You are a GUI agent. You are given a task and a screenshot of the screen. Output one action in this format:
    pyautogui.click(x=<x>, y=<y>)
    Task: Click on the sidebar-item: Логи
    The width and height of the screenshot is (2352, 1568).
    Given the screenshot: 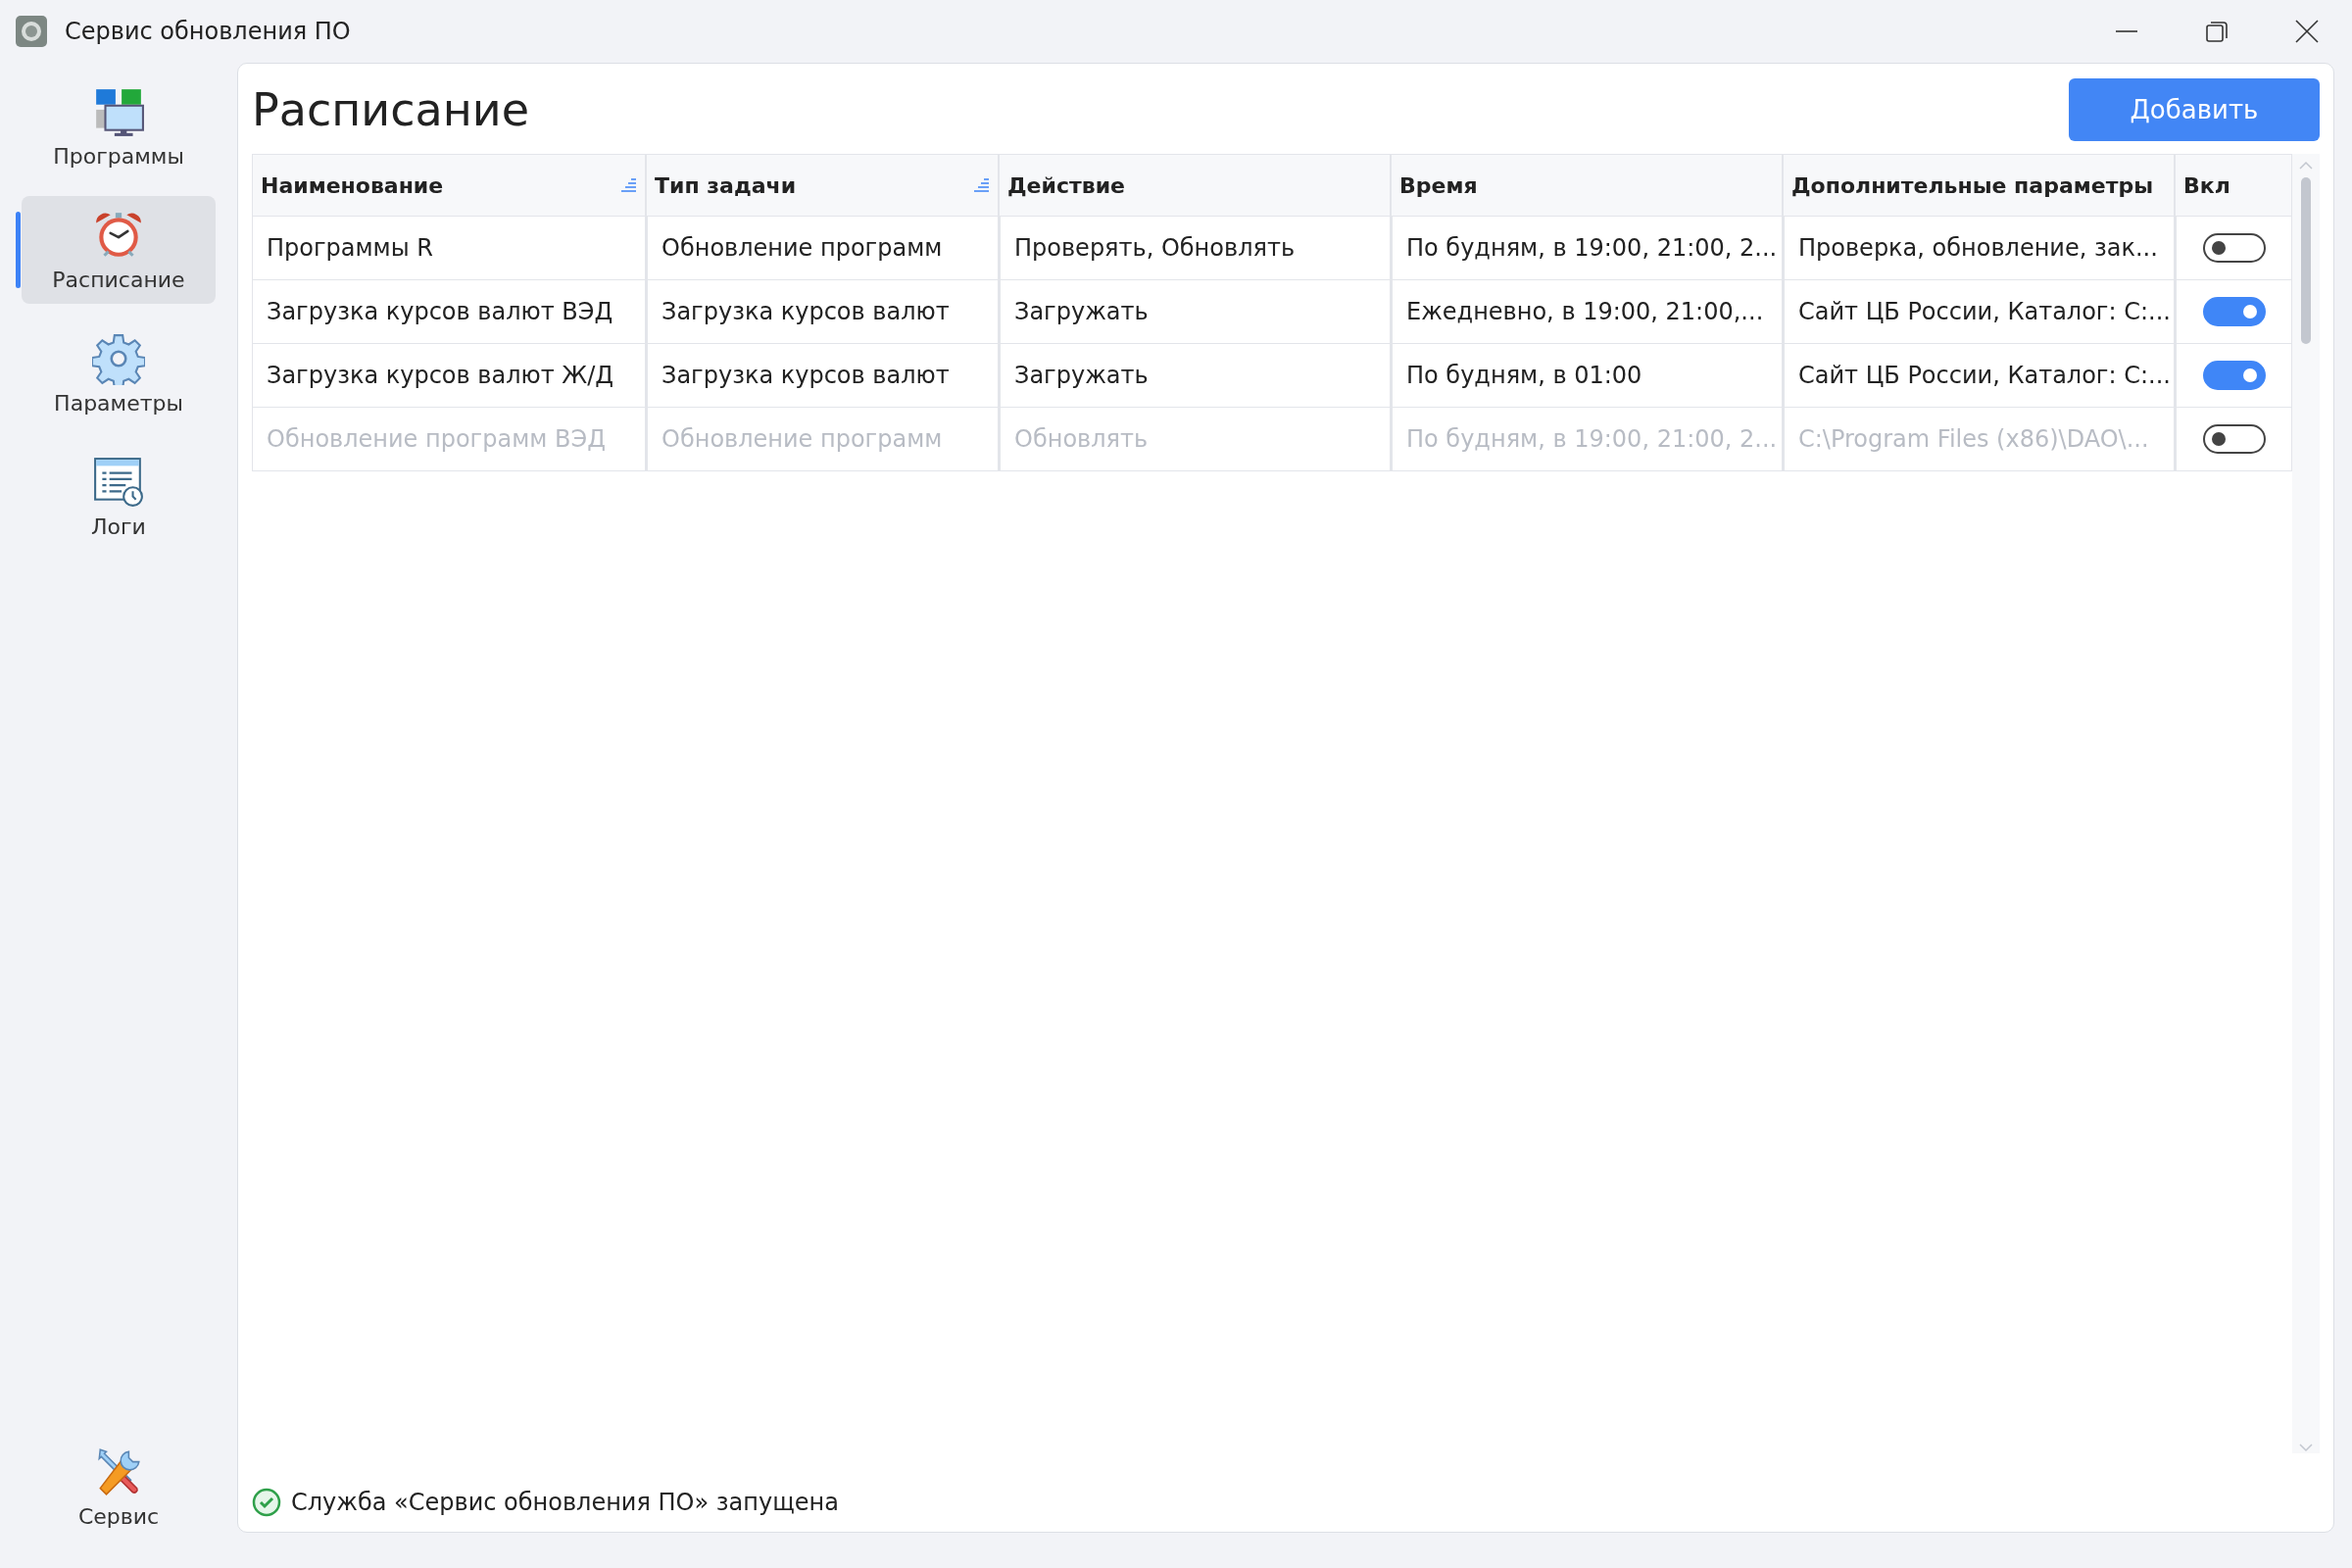 What is the action you would take?
    pyautogui.click(x=119, y=497)
    